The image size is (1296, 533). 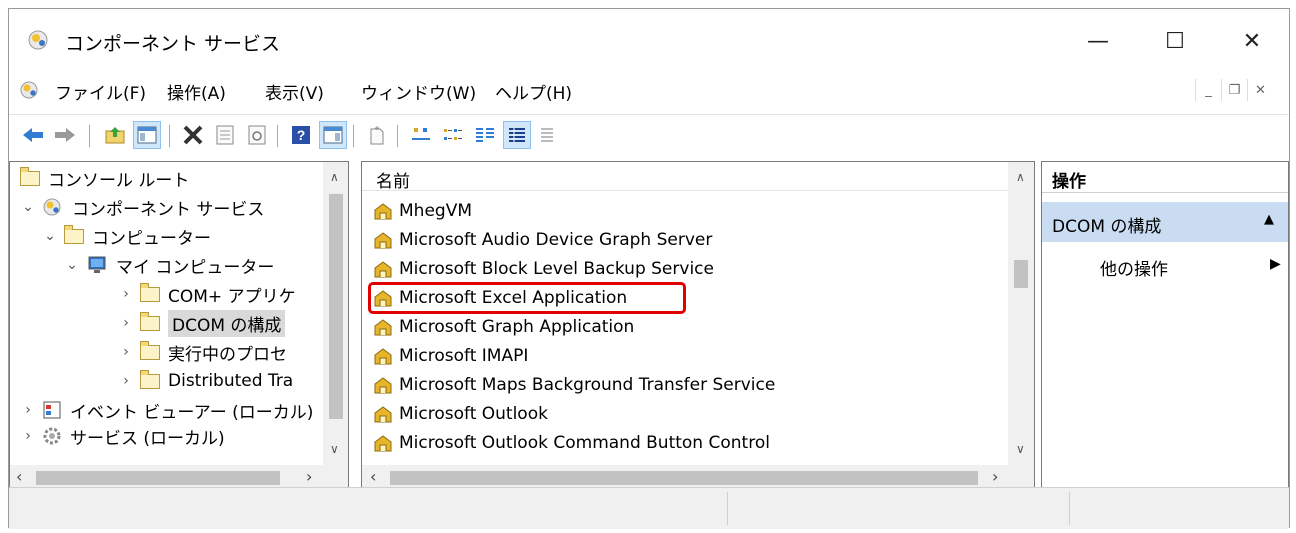 What do you see at coordinates (142, 207) in the screenshot?
I see `tree-item-component-services: ⌄ コンポーネント サービス` at bounding box center [142, 207].